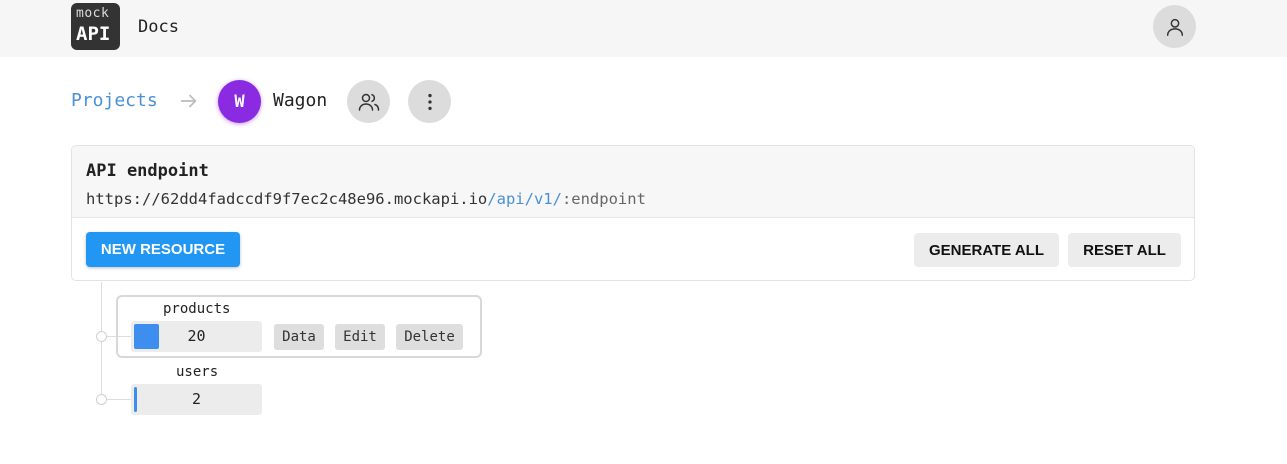  I want to click on resource-count: 2, so click(196, 399).